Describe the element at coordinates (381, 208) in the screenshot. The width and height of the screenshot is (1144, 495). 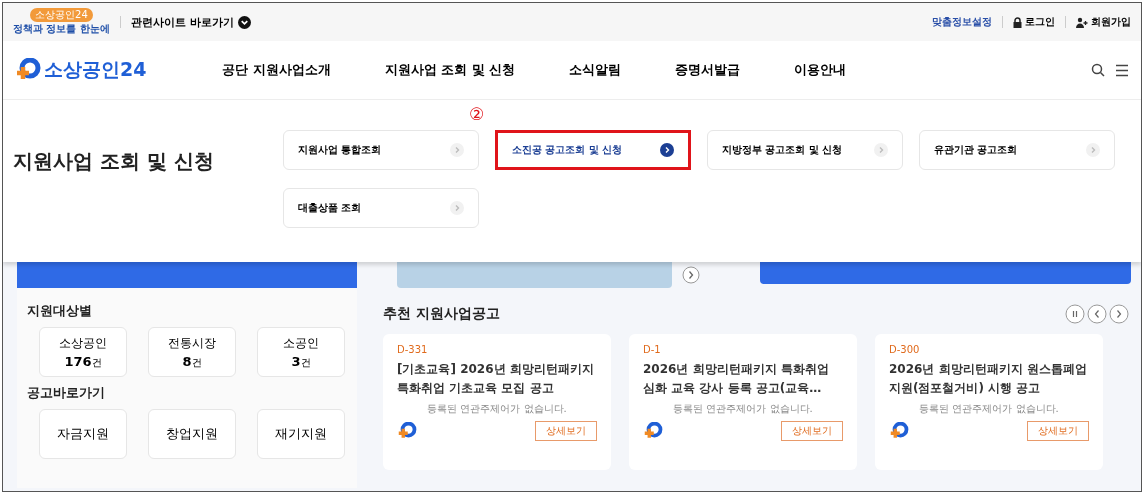
I see `submenu-item: 대출상품 조회` at that location.